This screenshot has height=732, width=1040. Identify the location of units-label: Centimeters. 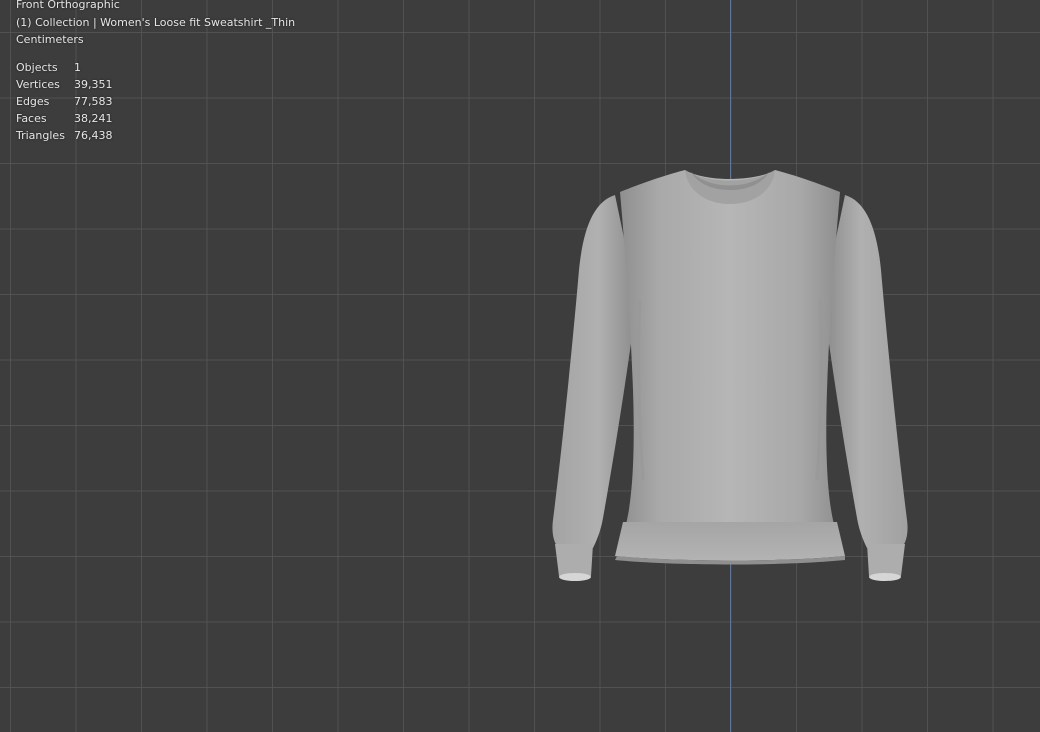
(50, 39).